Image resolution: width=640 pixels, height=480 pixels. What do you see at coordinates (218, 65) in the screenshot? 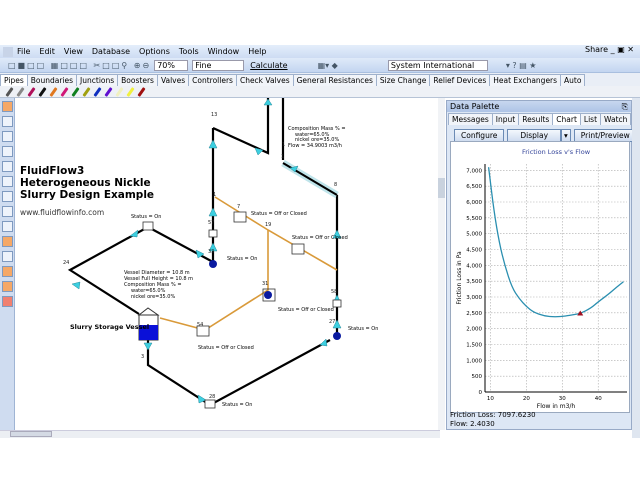
I see `quality-select: Fine` at bounding box center [218, 65].